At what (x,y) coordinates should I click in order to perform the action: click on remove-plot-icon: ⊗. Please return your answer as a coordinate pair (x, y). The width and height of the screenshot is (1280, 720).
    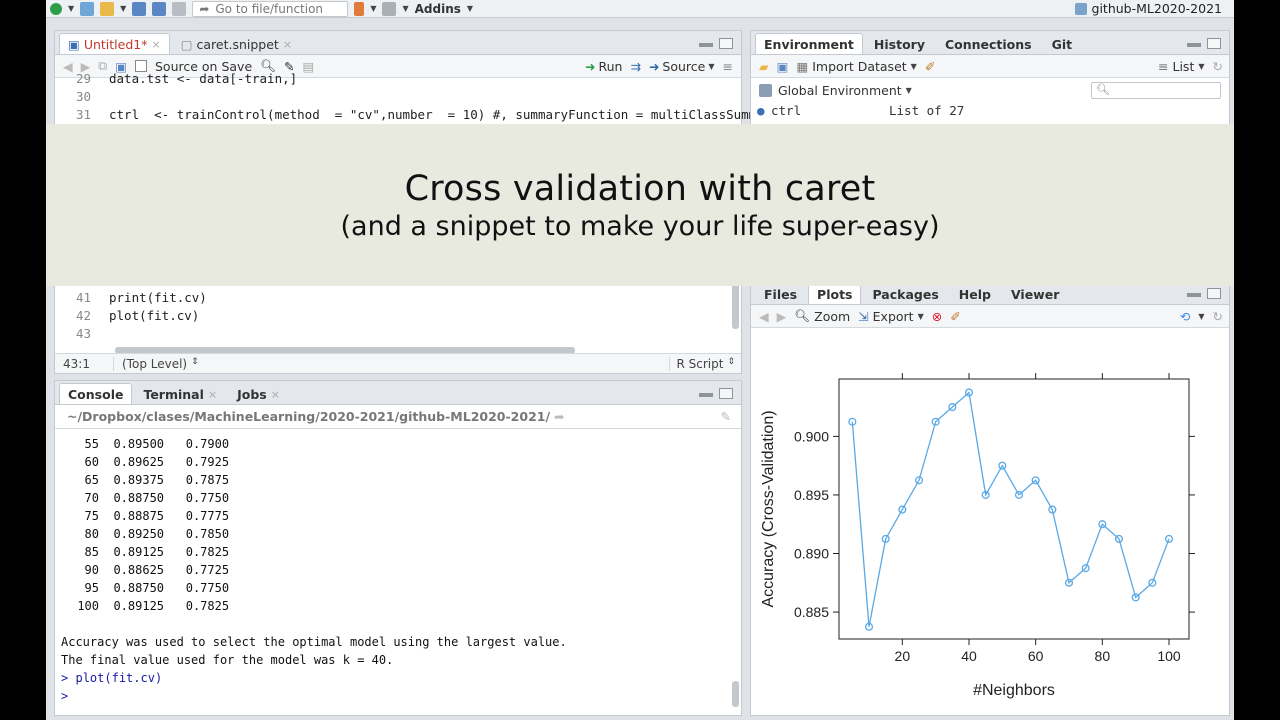
    Looking at the image, I should click on (937, 316).